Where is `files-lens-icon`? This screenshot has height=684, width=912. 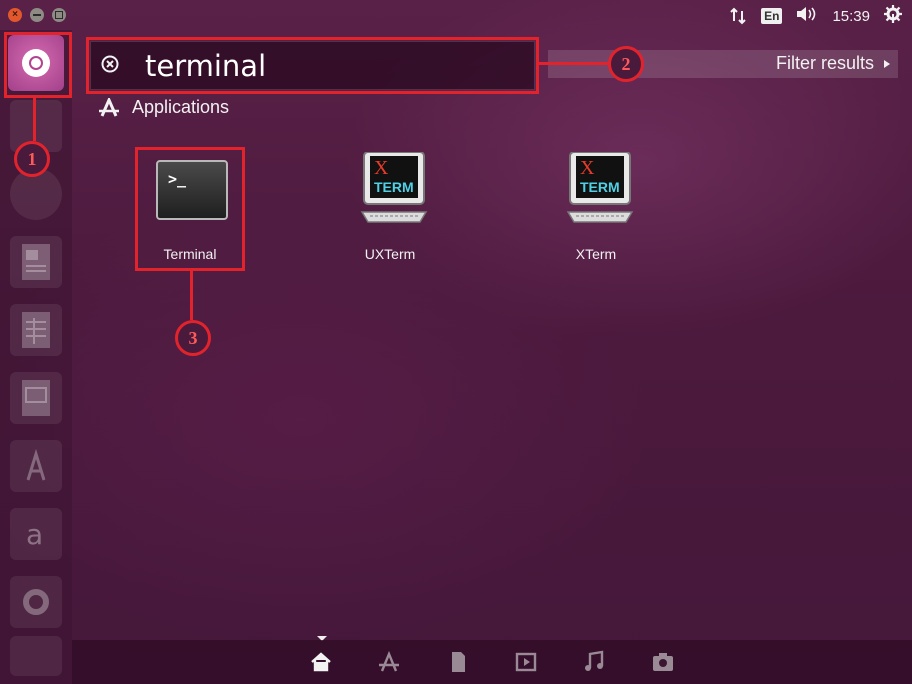 files-lens-icon is located at coordinates (458, 662).